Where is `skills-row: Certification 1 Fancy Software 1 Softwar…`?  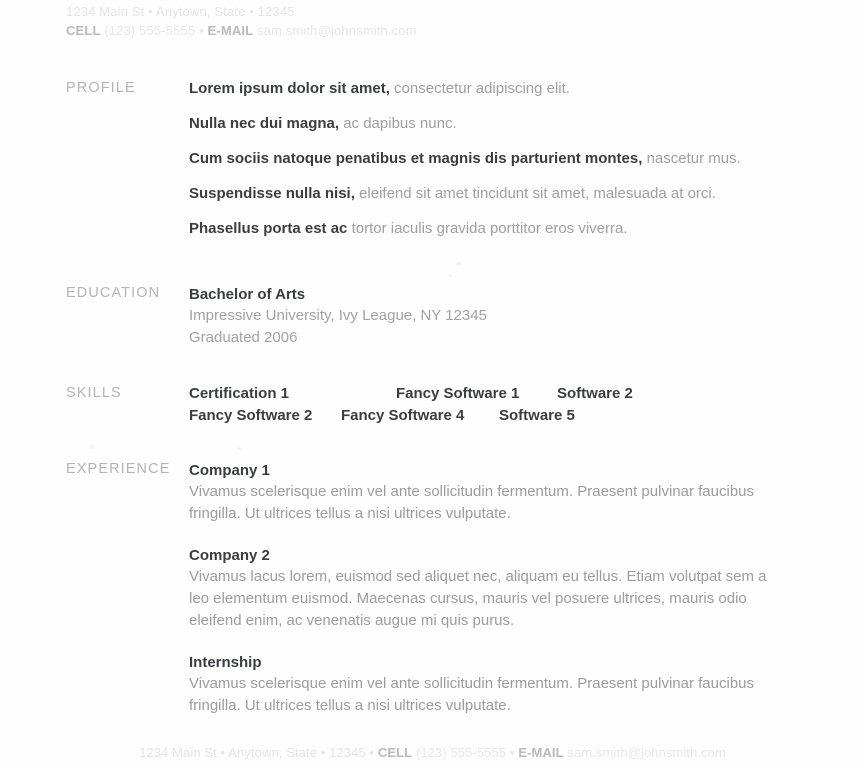 skills-row: Certification 1 Fancy Software 1 Softwar… is located at coordinates (424, 396).